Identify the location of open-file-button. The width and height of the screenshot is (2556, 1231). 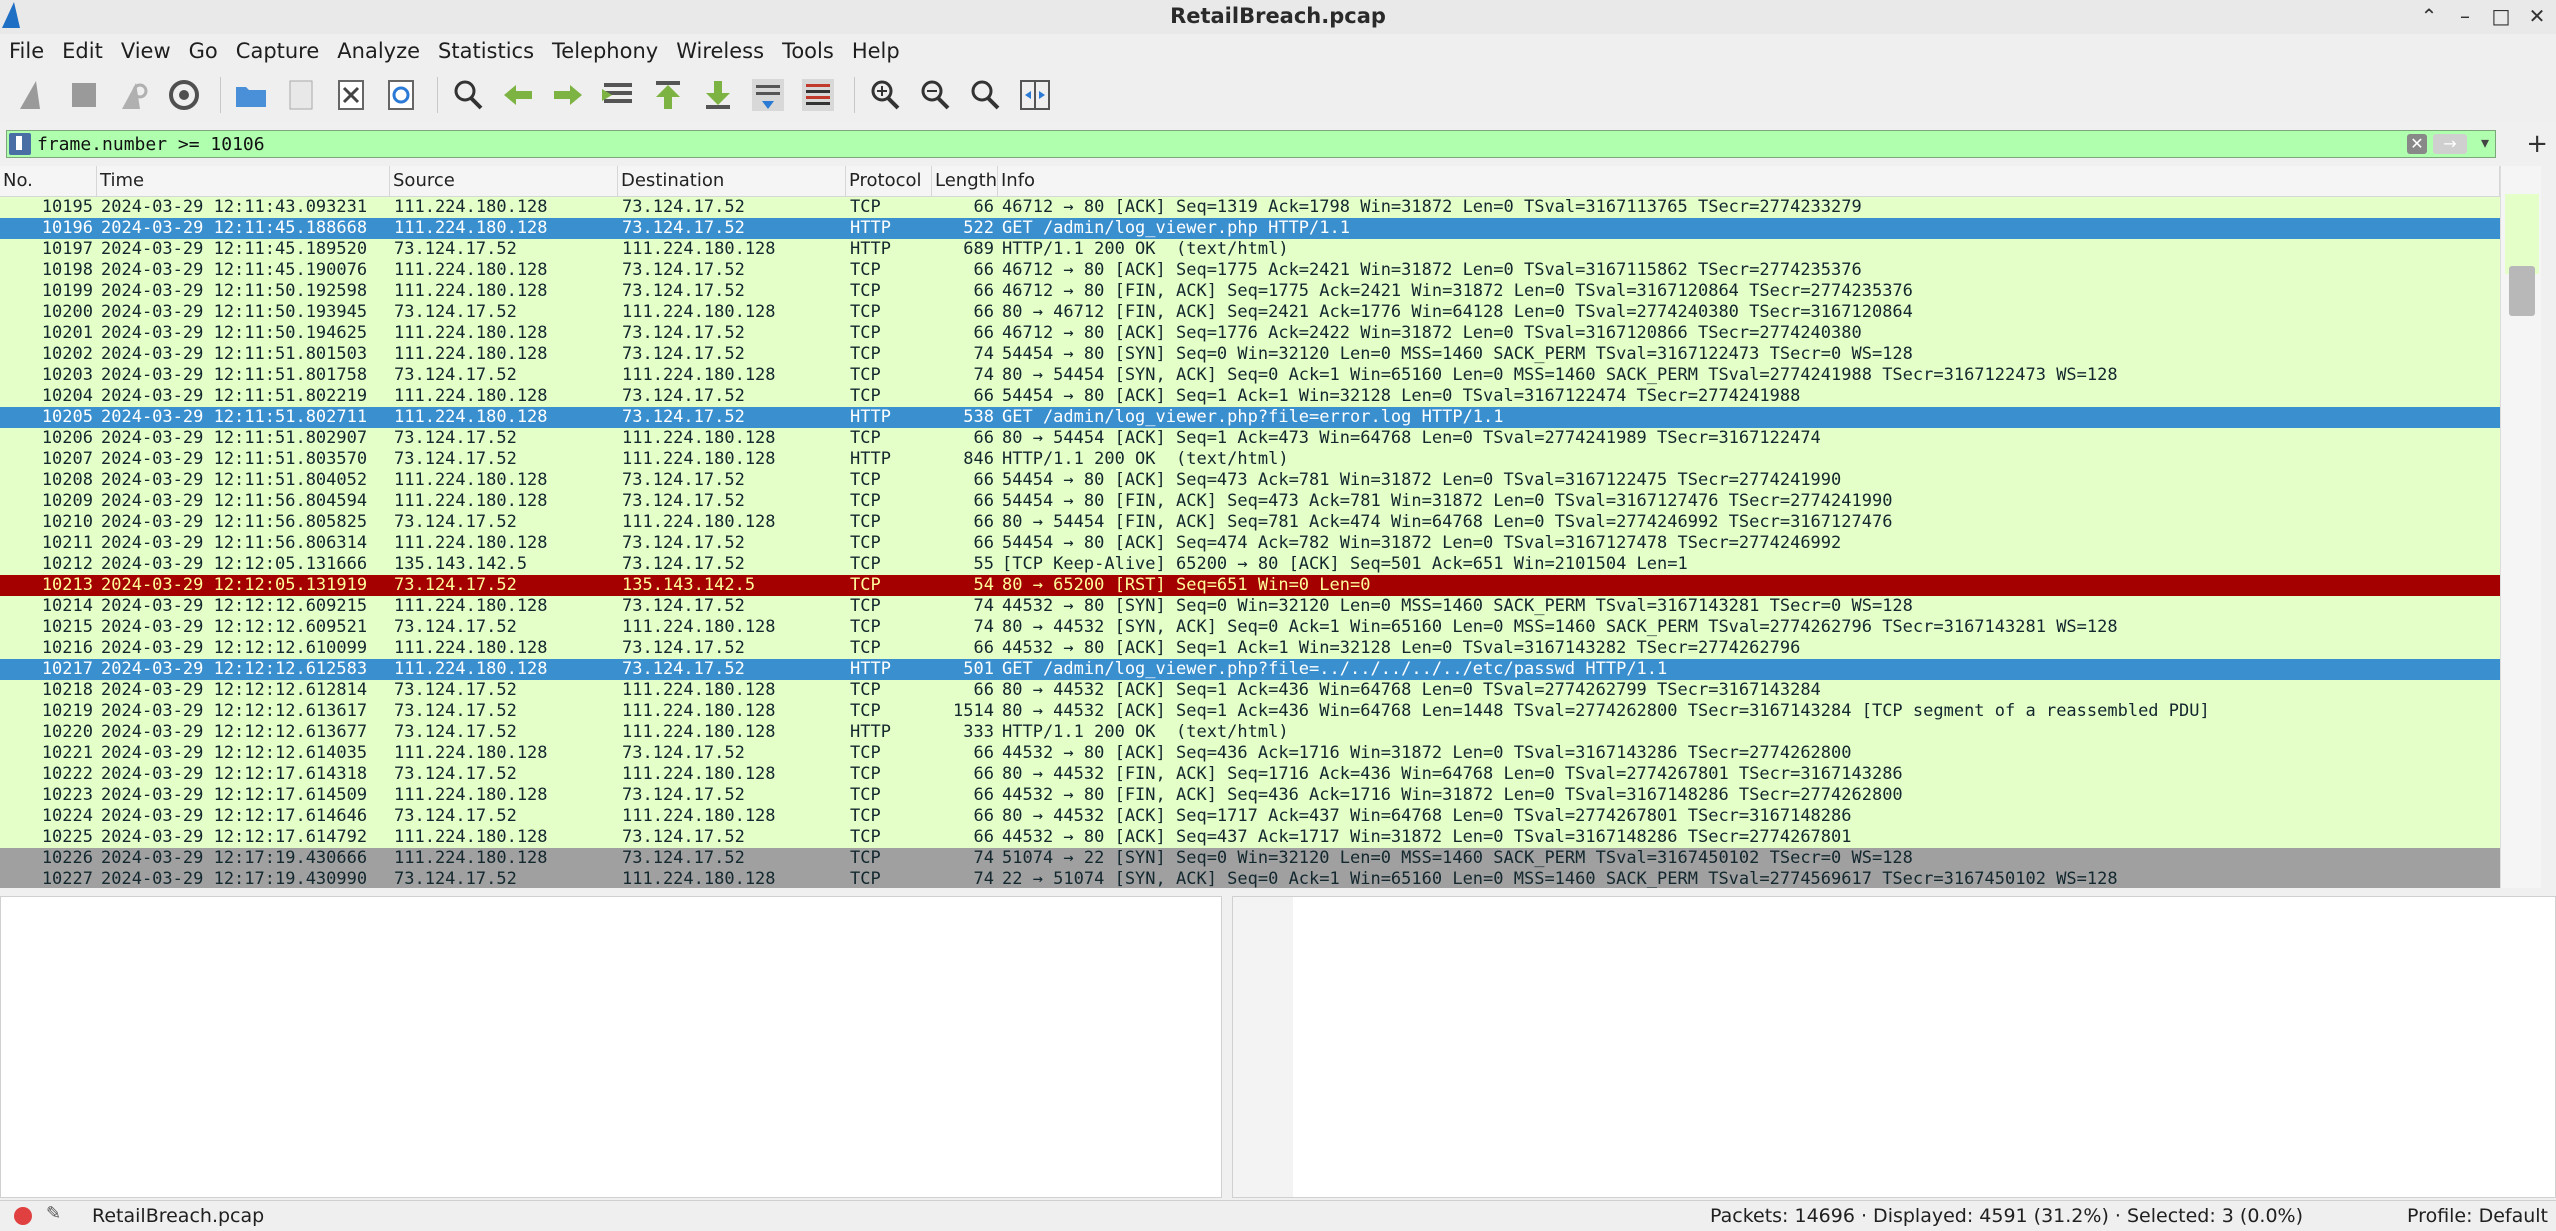
(251, 95).